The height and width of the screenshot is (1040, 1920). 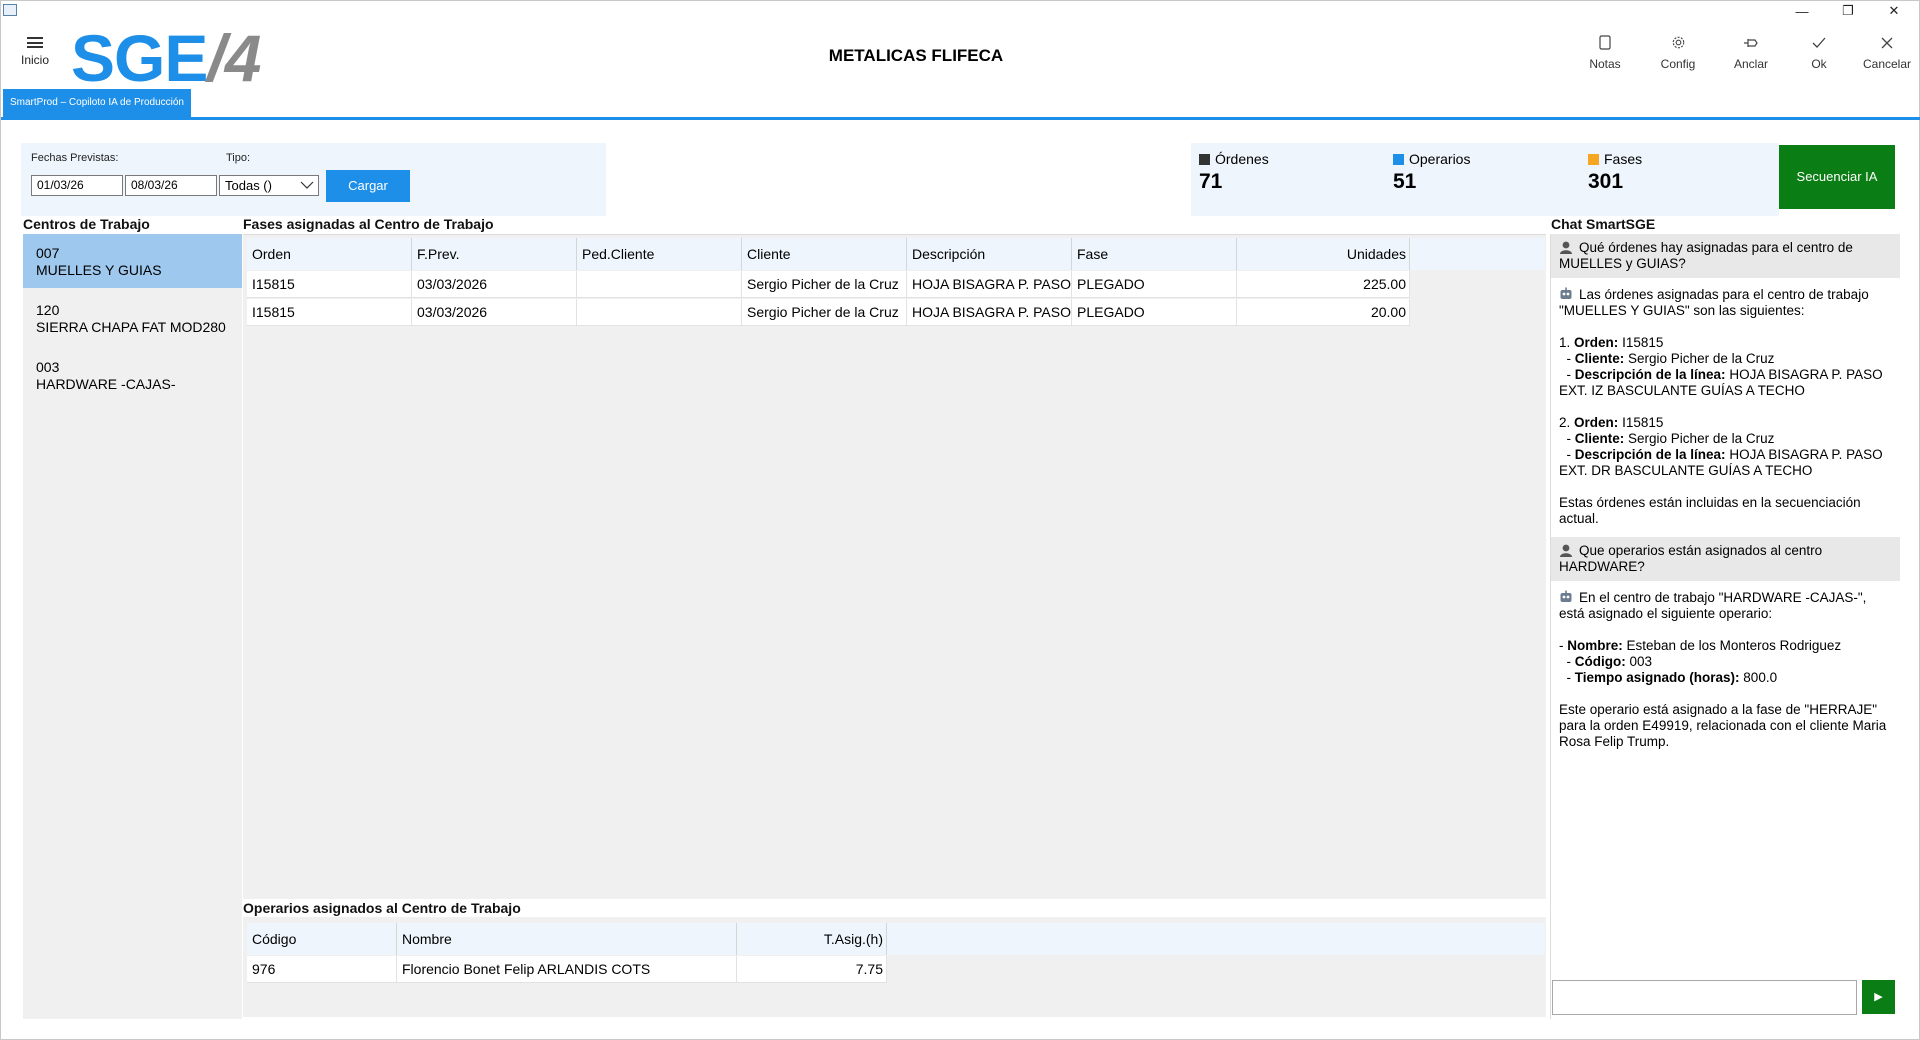 I want to click on cancel-button: Cancelar, so click(x=1887, y=53).